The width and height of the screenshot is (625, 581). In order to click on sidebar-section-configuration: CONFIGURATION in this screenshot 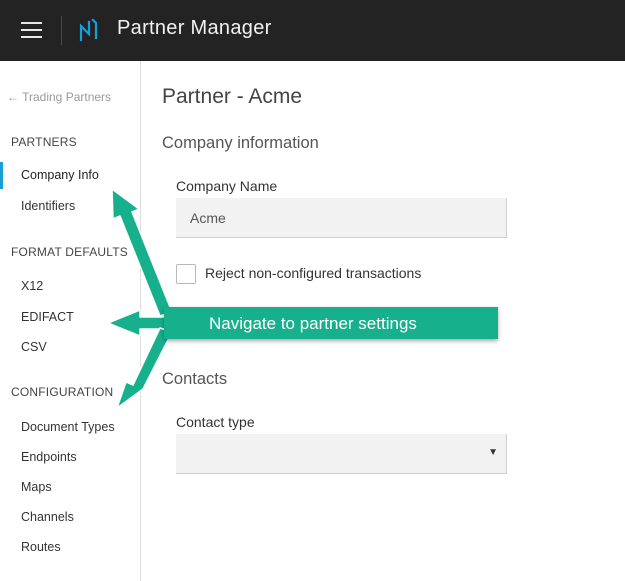, I will do `click(62, 392)`.